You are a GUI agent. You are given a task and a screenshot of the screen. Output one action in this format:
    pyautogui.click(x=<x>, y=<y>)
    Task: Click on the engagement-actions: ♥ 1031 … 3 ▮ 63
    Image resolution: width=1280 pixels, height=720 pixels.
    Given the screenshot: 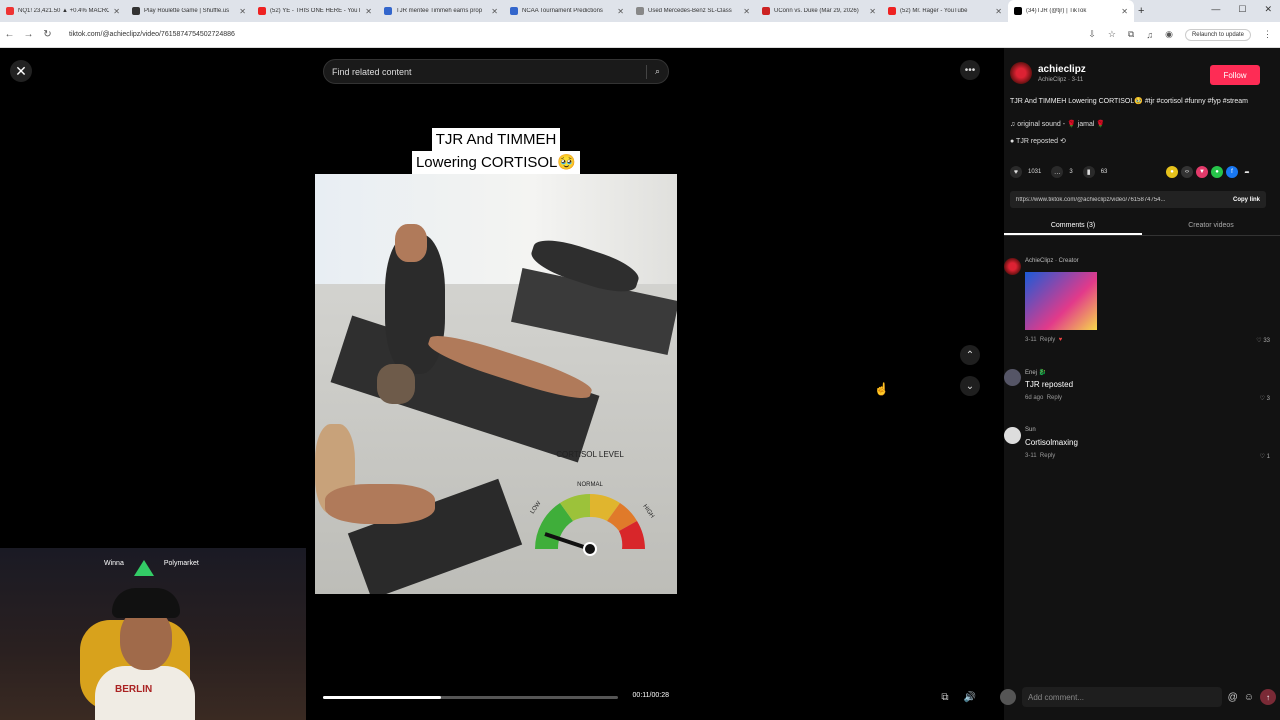 What is the action you would take?
    pyautogui.click(x=1058, y=172)
    